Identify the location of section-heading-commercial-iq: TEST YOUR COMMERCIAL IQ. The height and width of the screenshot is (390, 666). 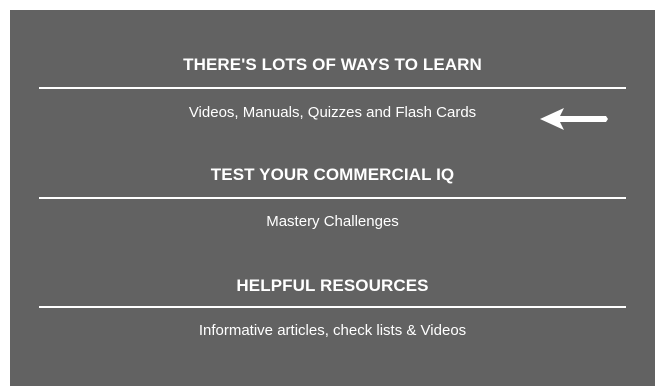
(332, 174).